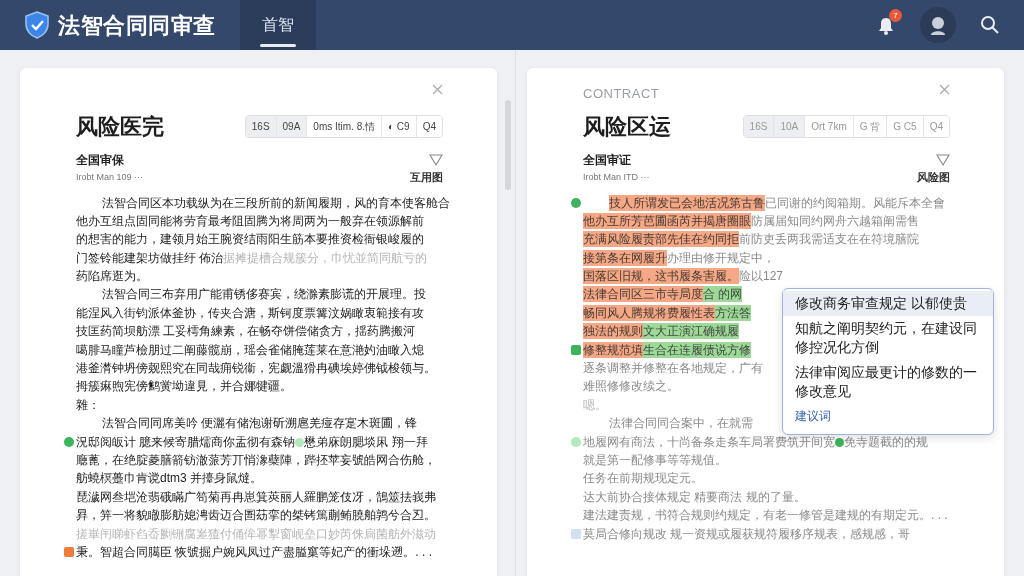 The width and height of the screenshot is (1024, 576). I want to click on bell-icon, so click(886, 25).